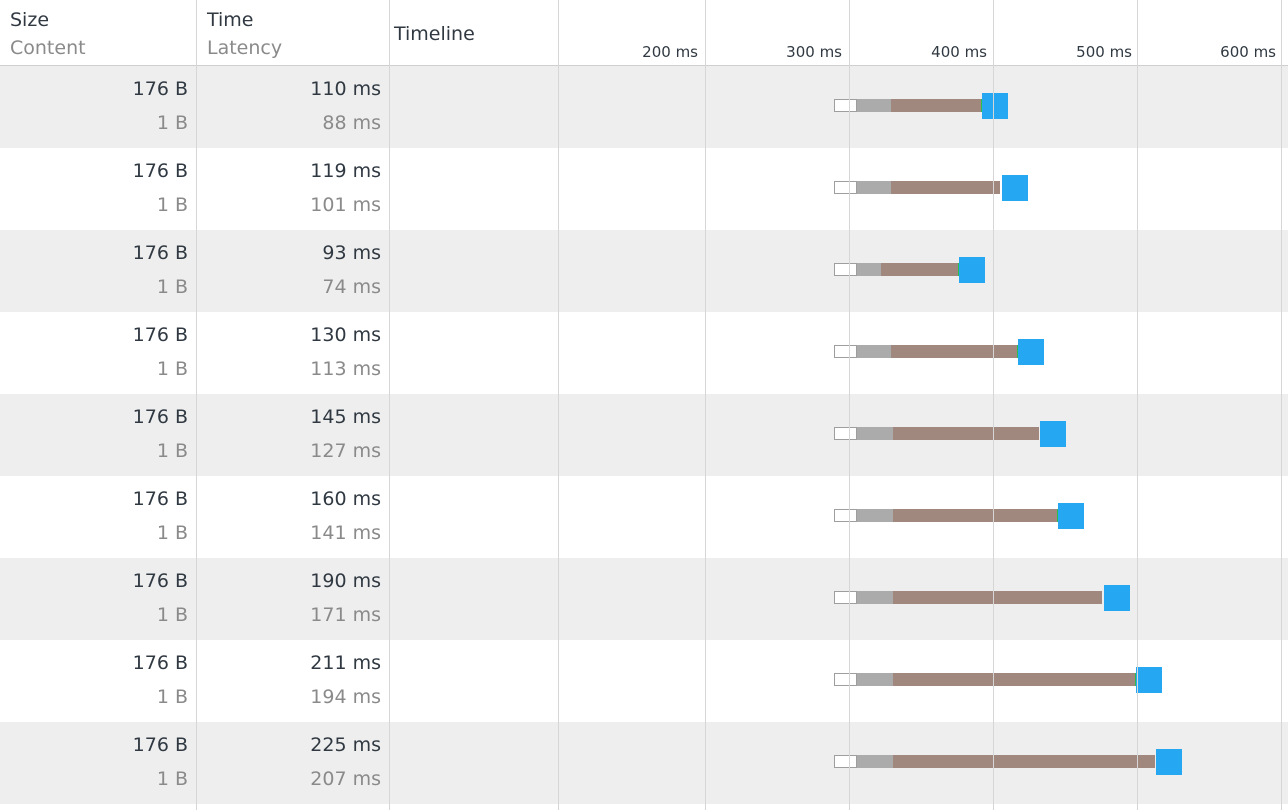 The height and width of the screenshot is (810, 1288). Describe the element at coordinates (293, 32) in the screenshot. I see `time-column-header: Time Latency` at that location.